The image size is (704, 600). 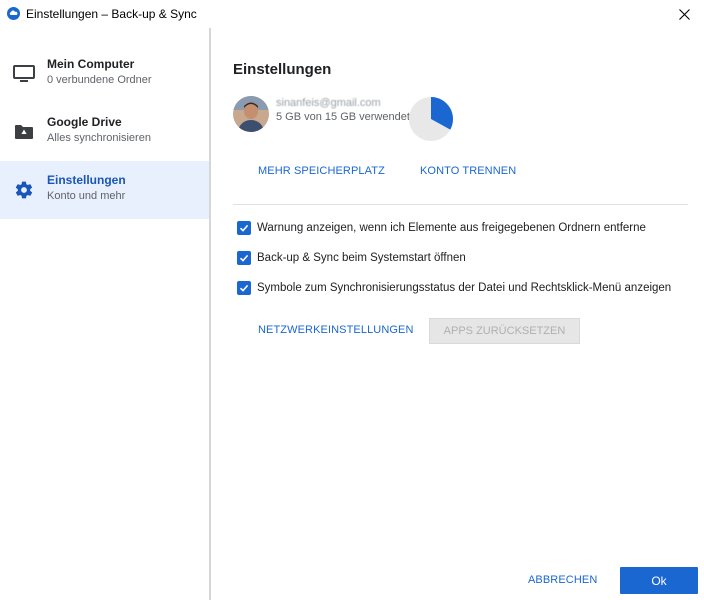 What do you see at coordinates (361, 258) in the screenshot?
I see `option-label: Back-up & Sync beim Systemstart öffnen` at bounding box center [361, 258].